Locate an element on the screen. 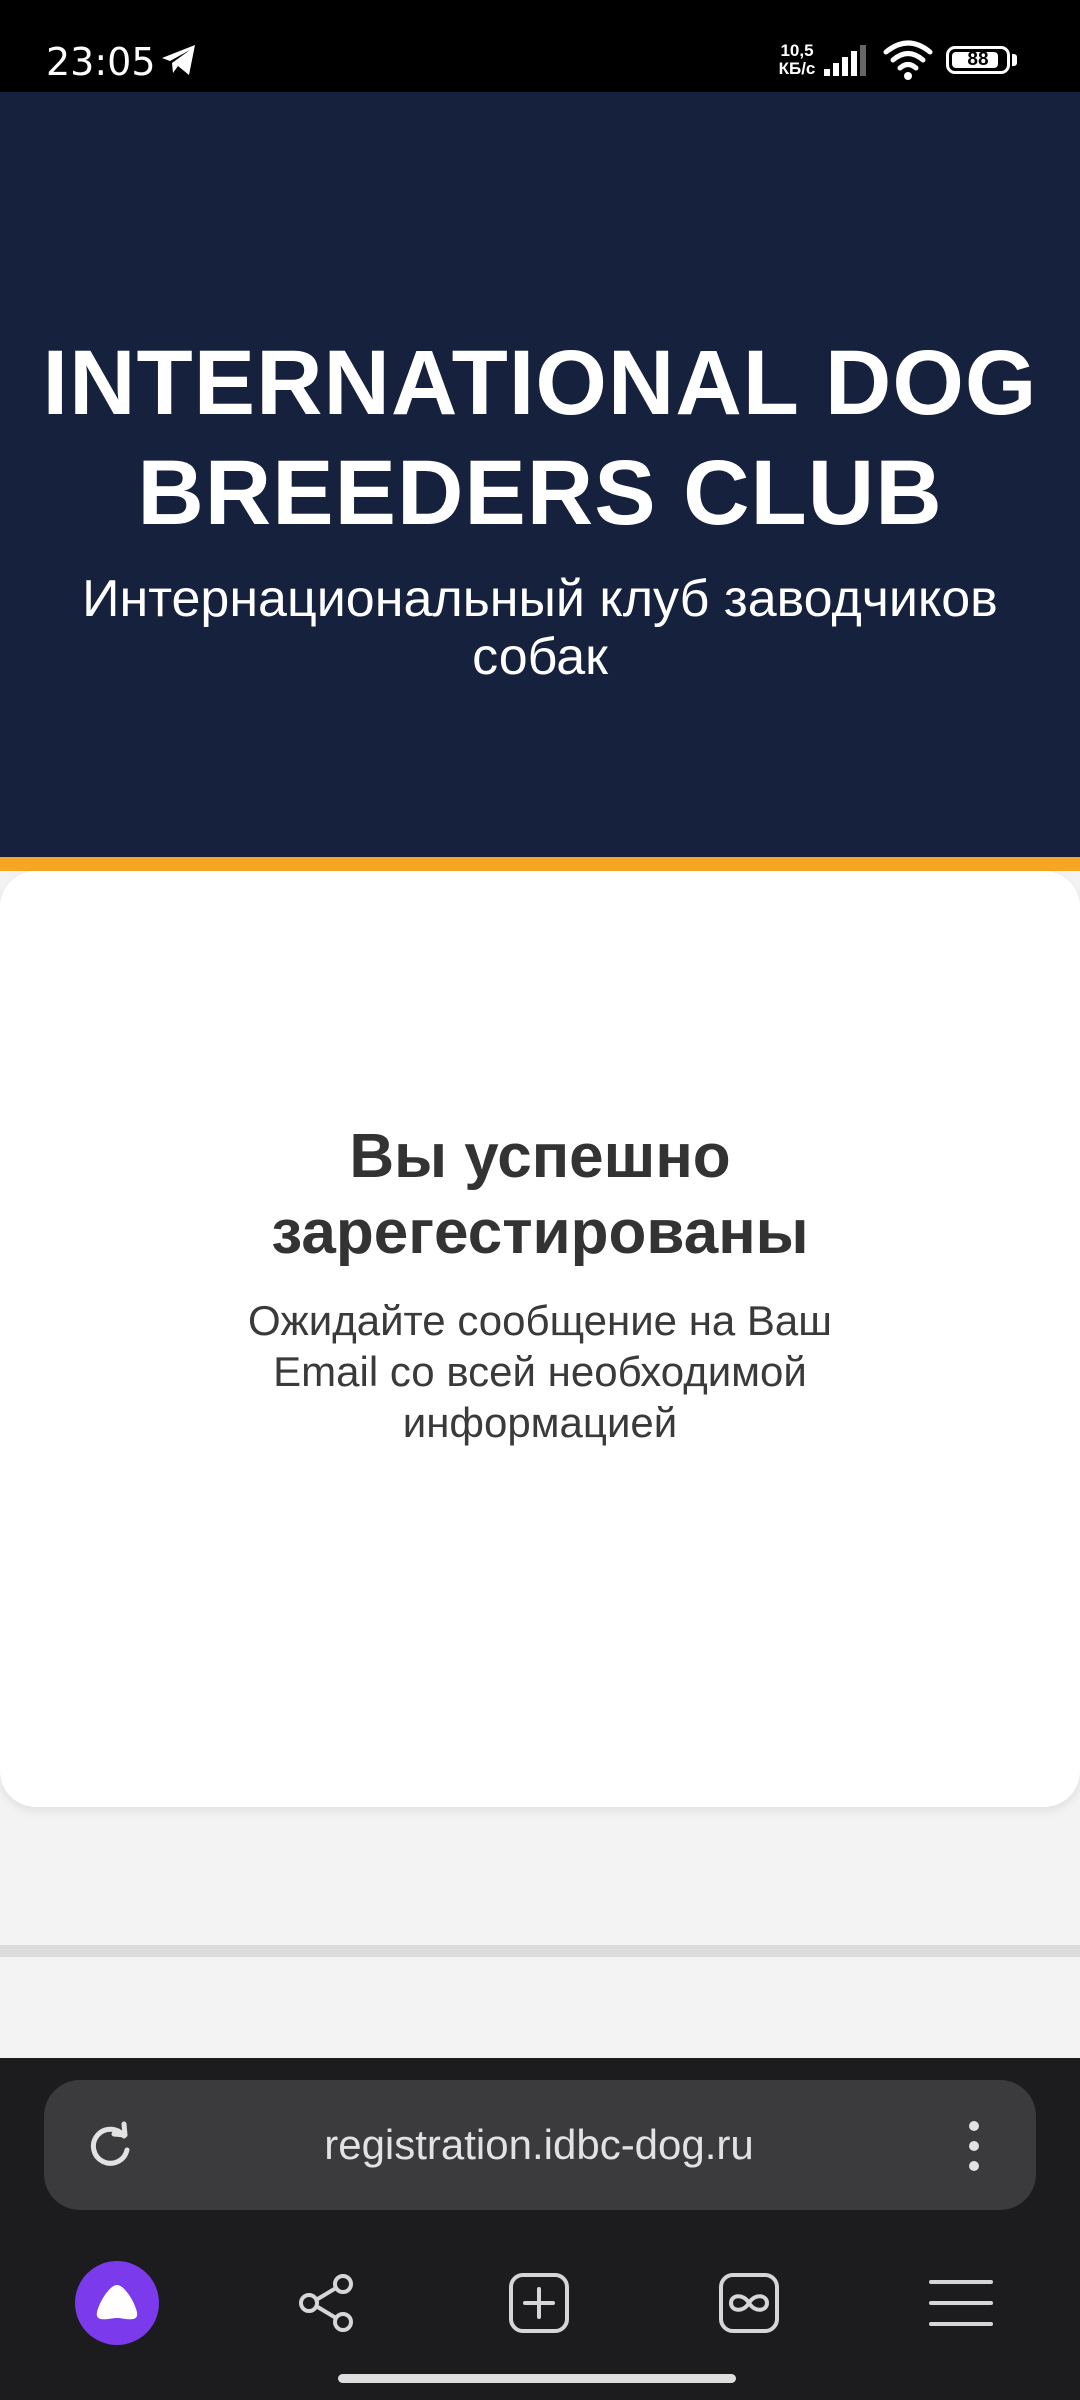 The height and width of the screenshot is (2400, 1080). new-tab-button is located at coordinates (539, 2303).